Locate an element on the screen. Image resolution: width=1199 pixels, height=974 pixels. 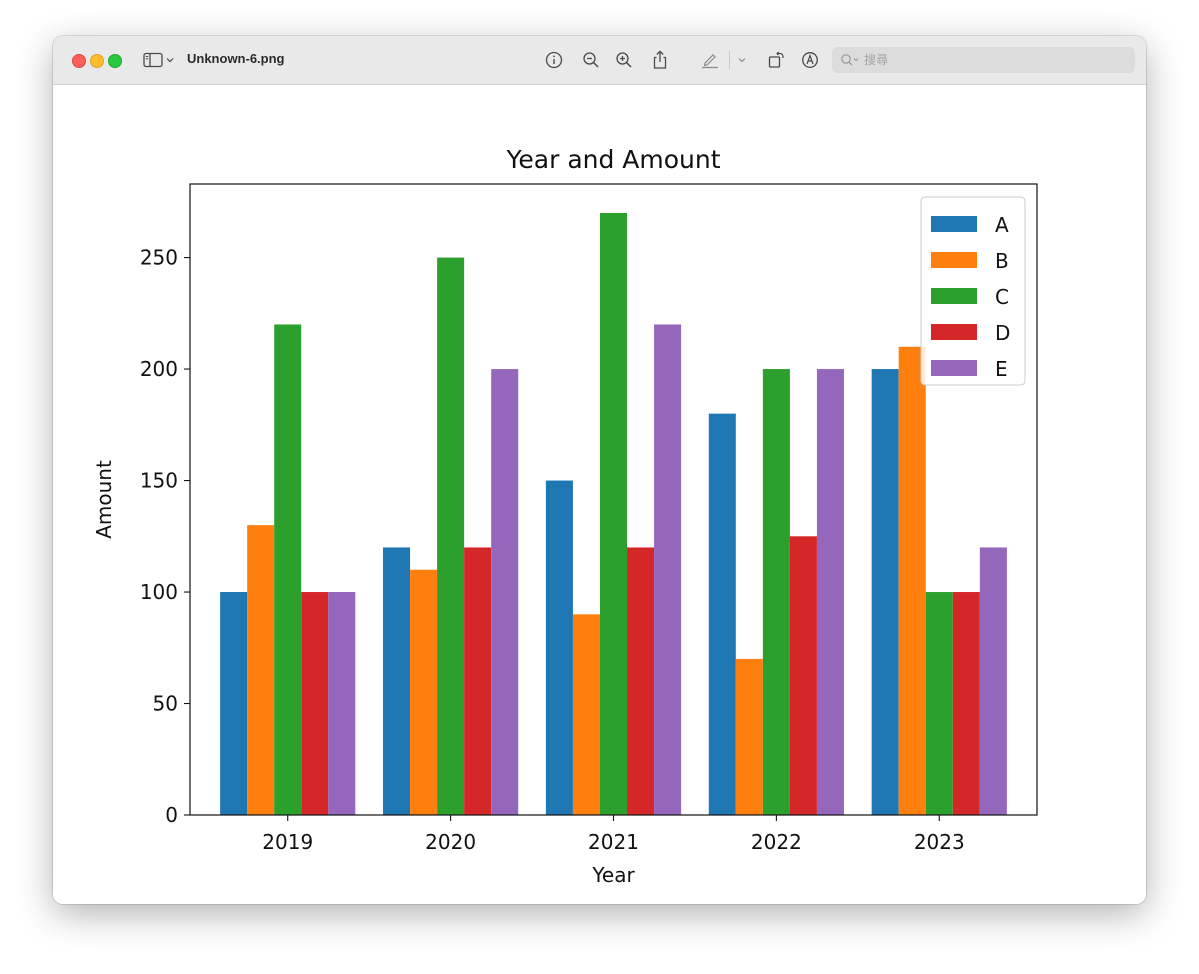
toolbar-divider is located at coordinates (729, 60).